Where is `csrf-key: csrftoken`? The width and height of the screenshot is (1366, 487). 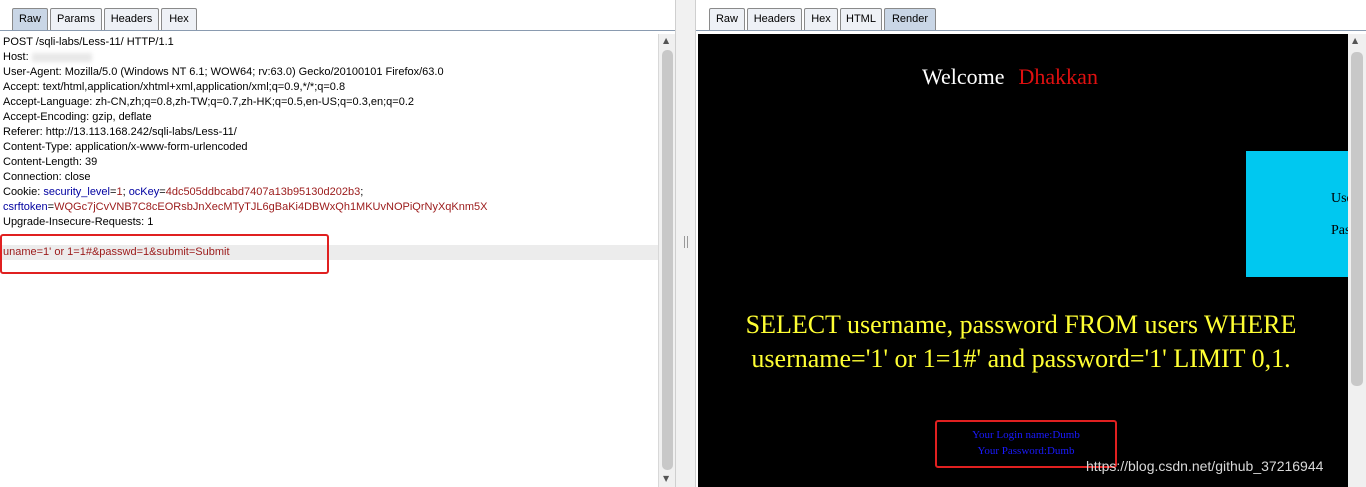 csrf-key: csrftoken is located at coordinates (25, 207).